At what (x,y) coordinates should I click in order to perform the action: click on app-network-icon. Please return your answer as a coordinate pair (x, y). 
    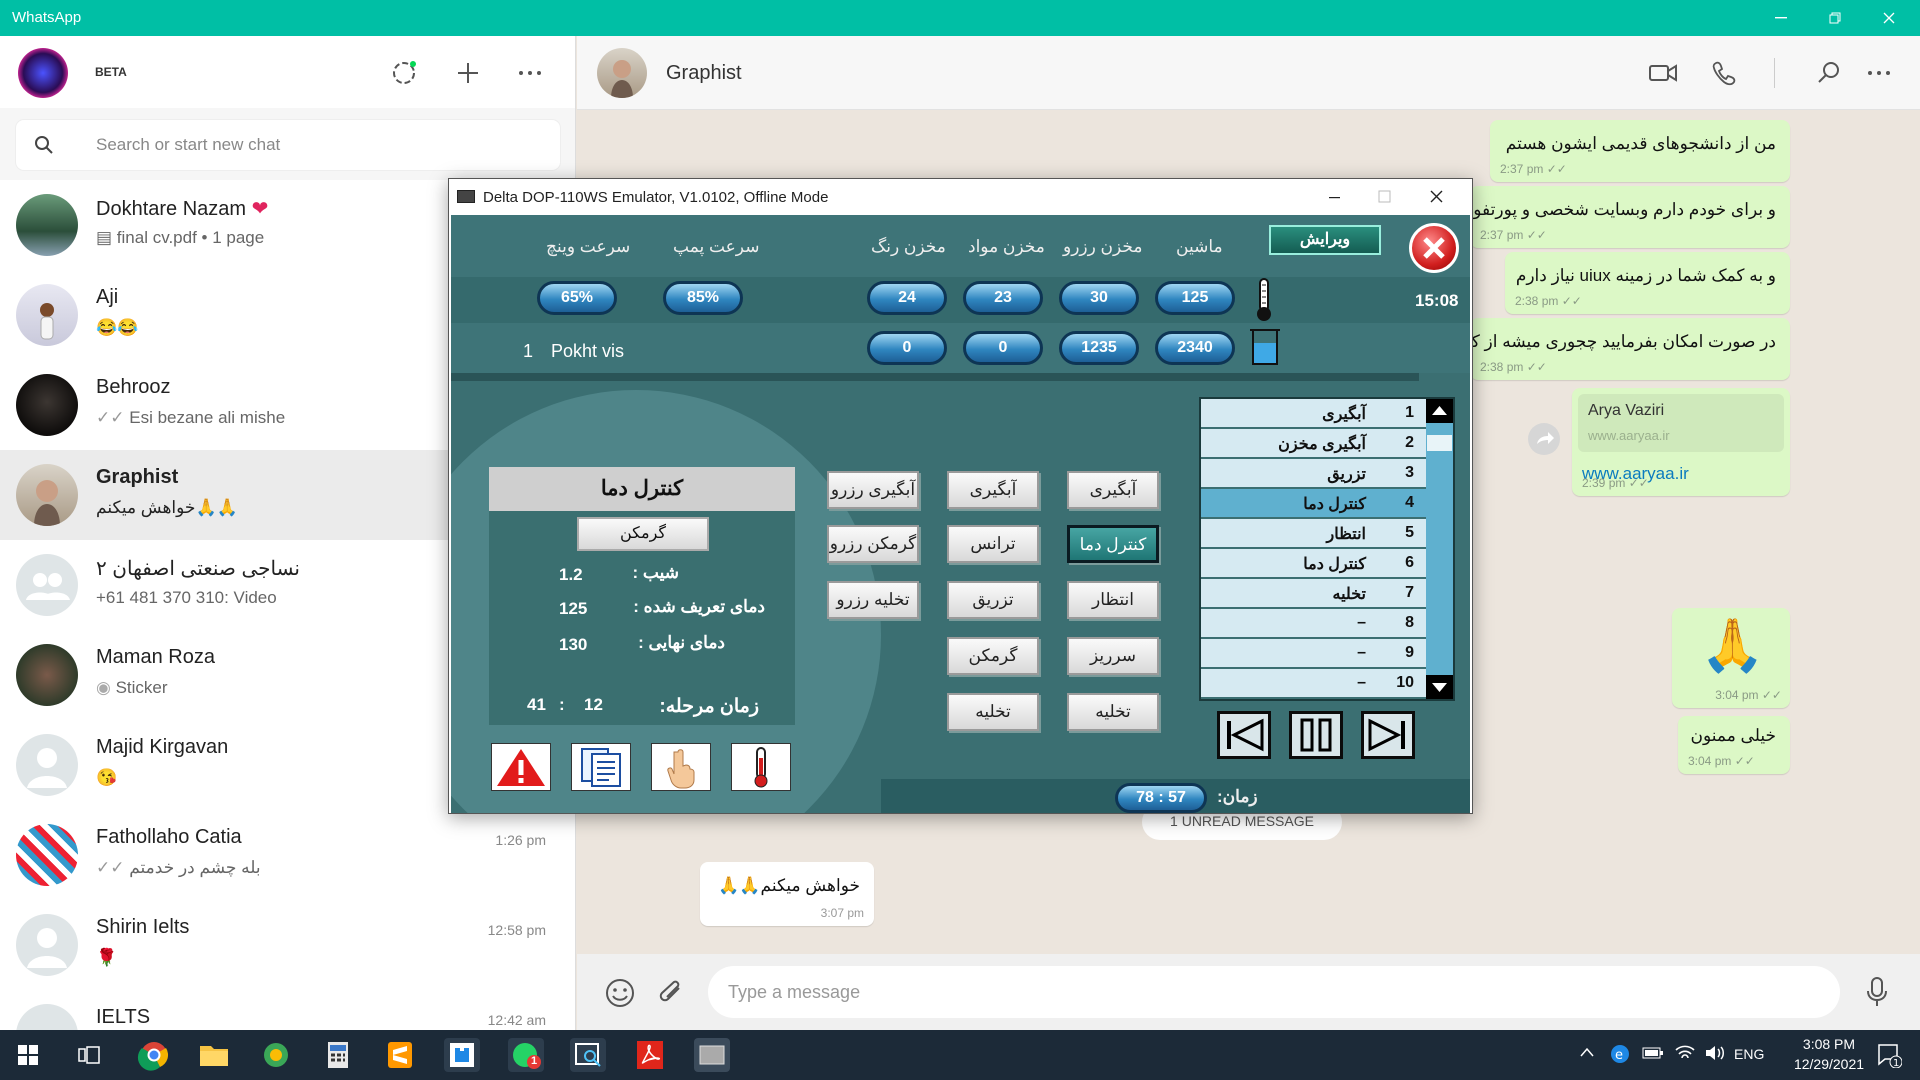
    Looking at the image, I should click on (276, 1055).